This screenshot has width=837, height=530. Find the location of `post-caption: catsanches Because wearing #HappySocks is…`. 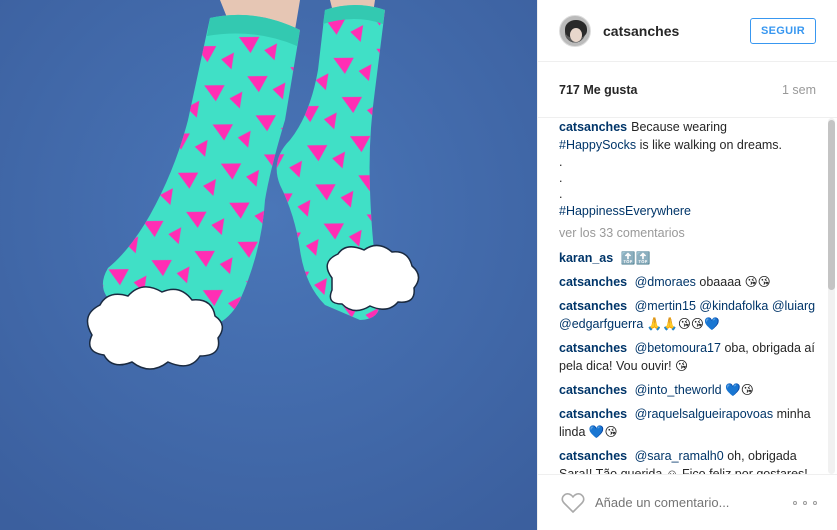

post-caption: catsanches Because wearing #HappySocks is… is located at coordinates (688, 169).